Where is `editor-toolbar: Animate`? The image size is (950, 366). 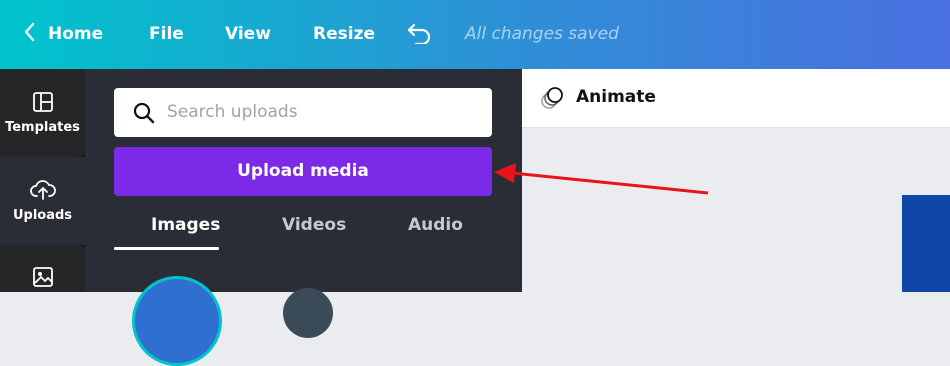 editor-toolbar: Animate is located at coordinates (736, 98).